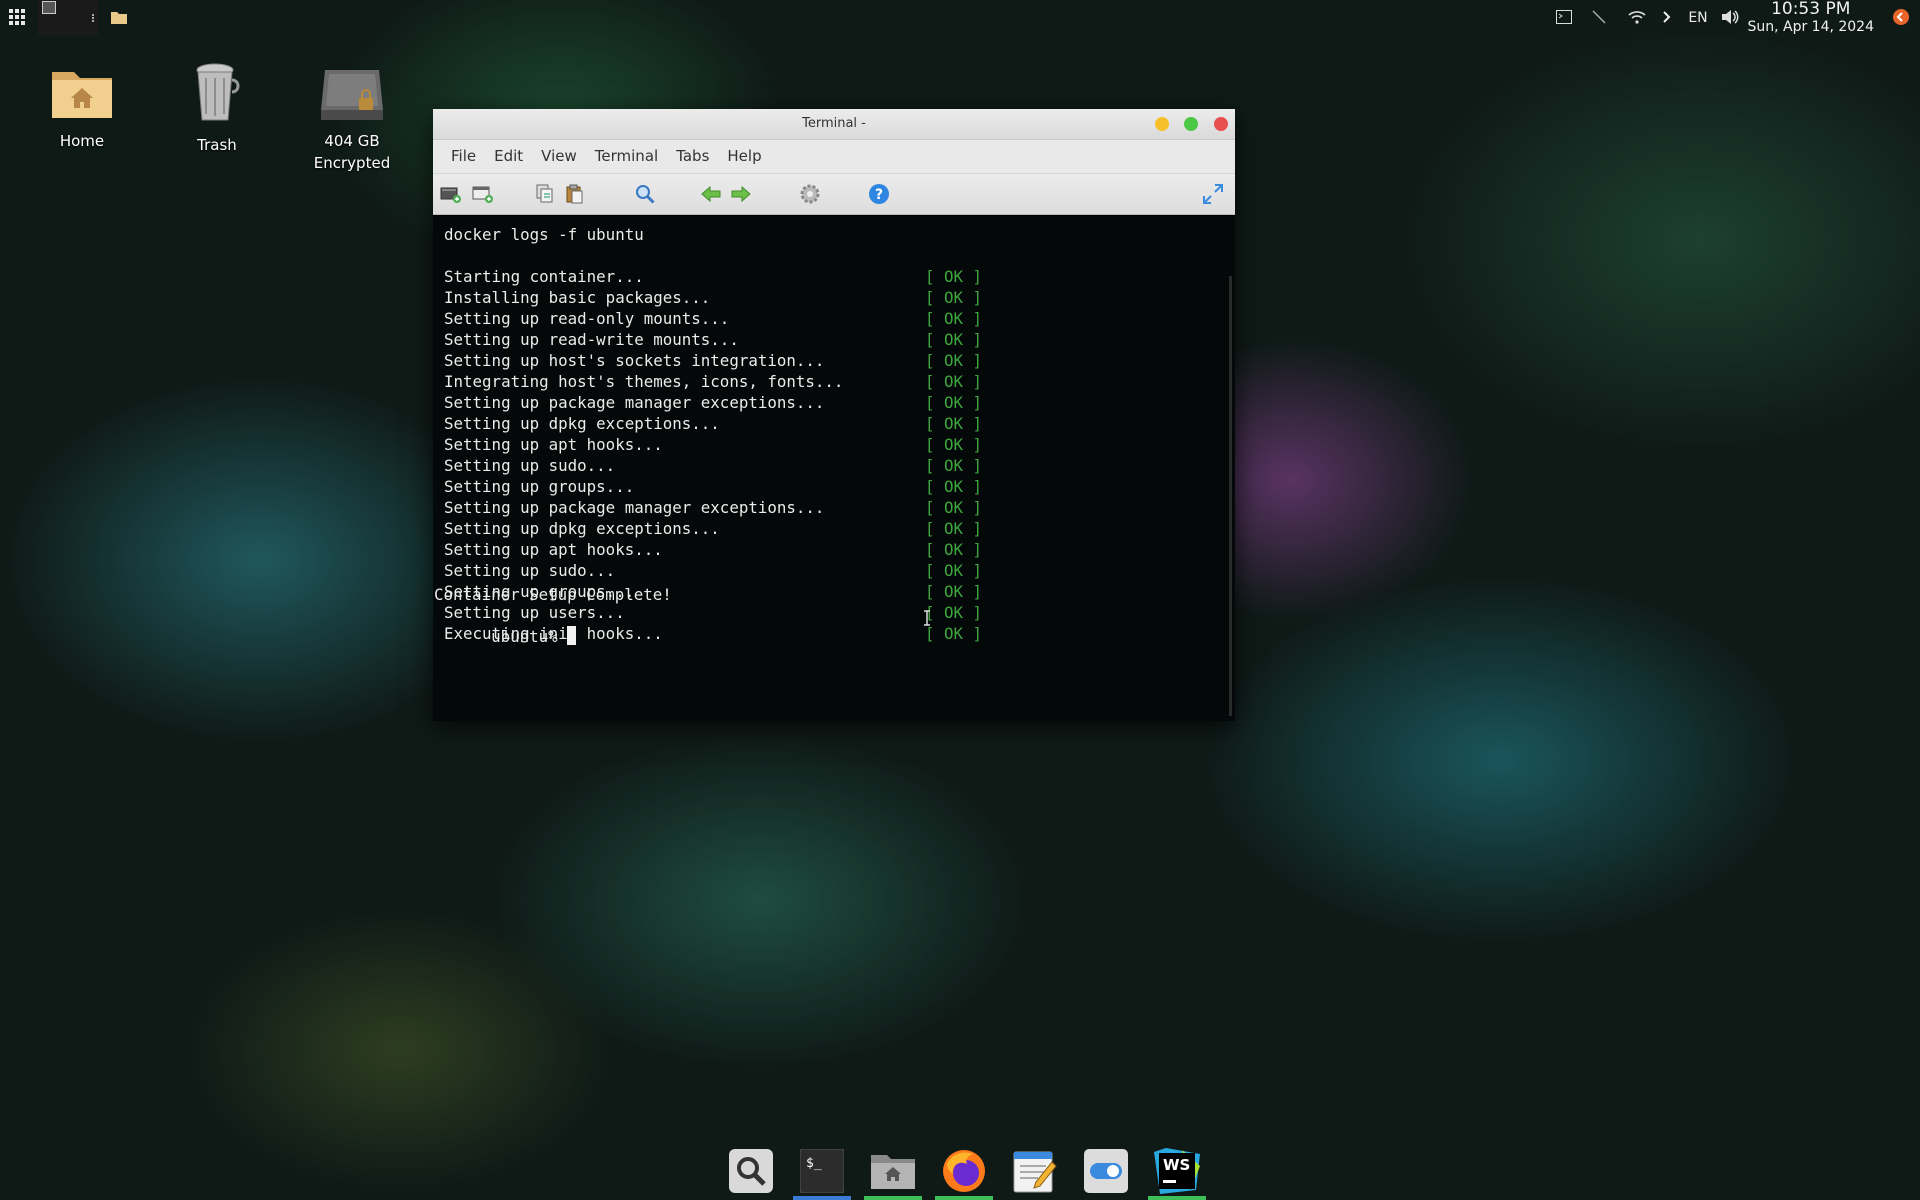 The width and height of the screenshot is (1920, 1200). I want to click on terminal-scrollbar, so click(1230, 496).